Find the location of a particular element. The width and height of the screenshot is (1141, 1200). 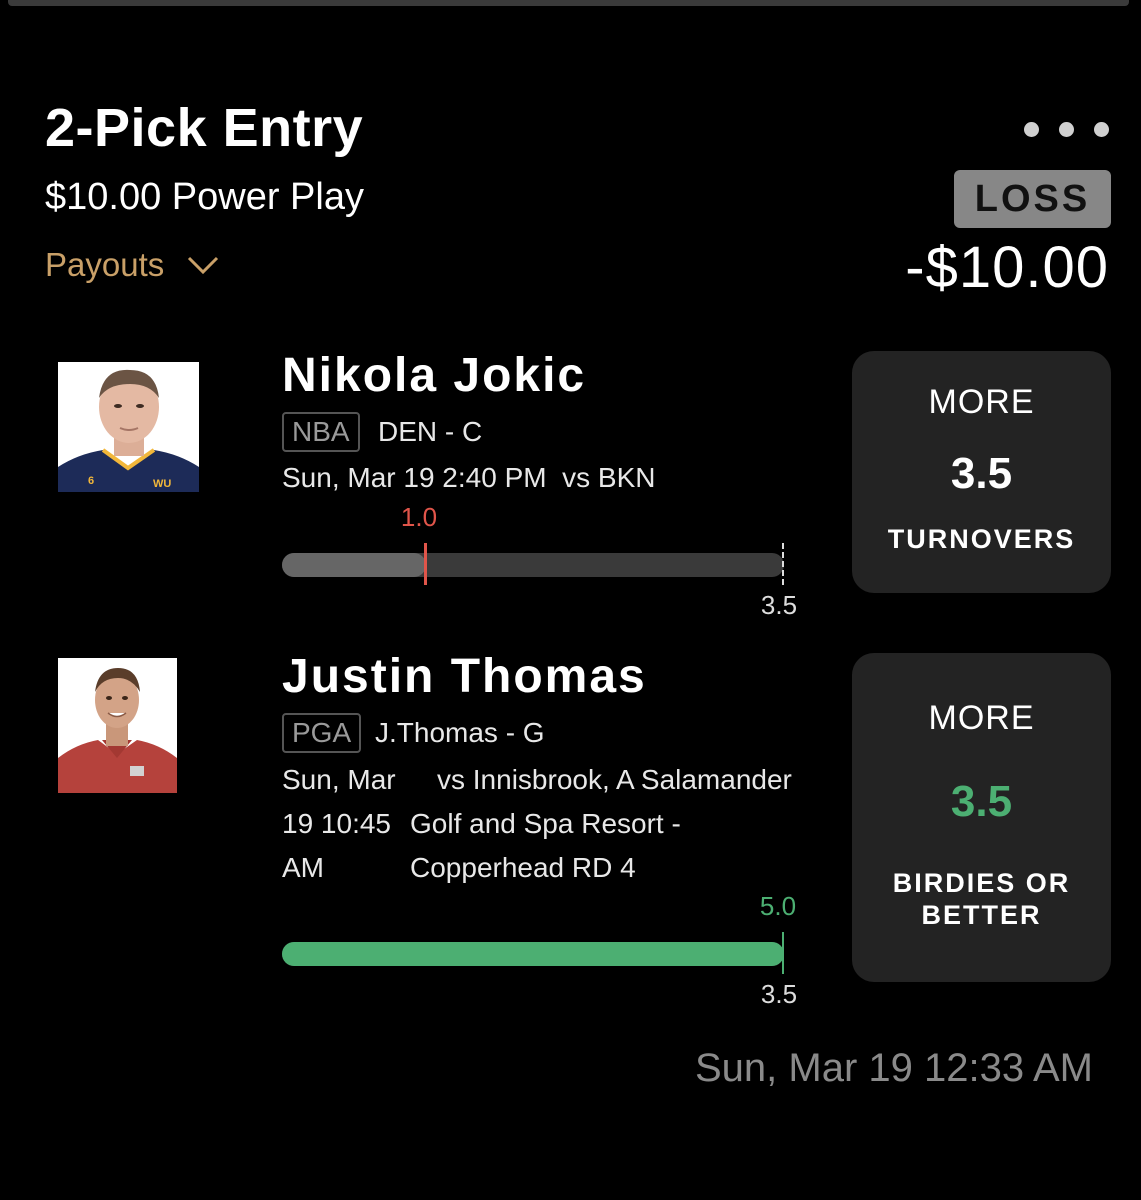

pick-stat-line: BETTER is located at coordinates (981, 915).